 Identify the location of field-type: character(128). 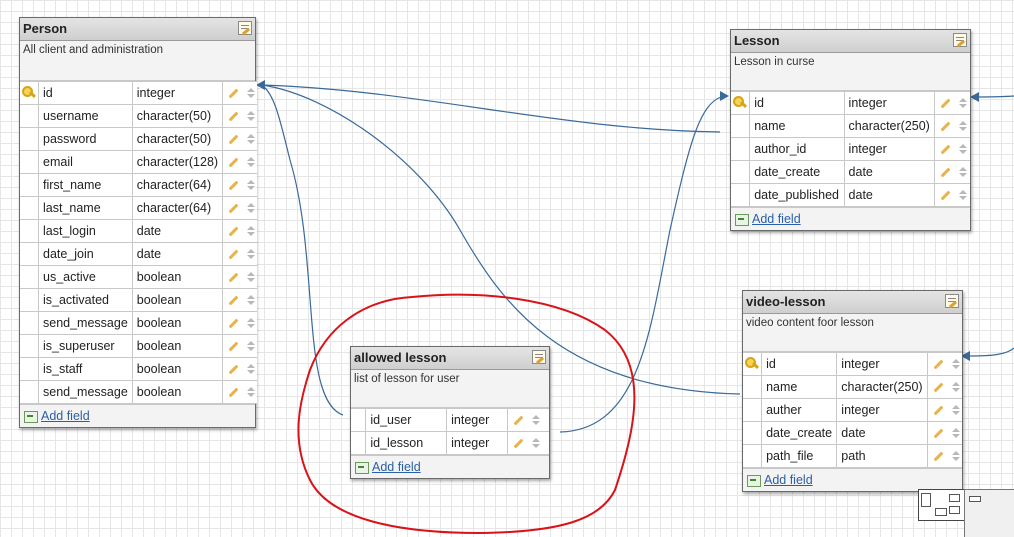
(177, 162).